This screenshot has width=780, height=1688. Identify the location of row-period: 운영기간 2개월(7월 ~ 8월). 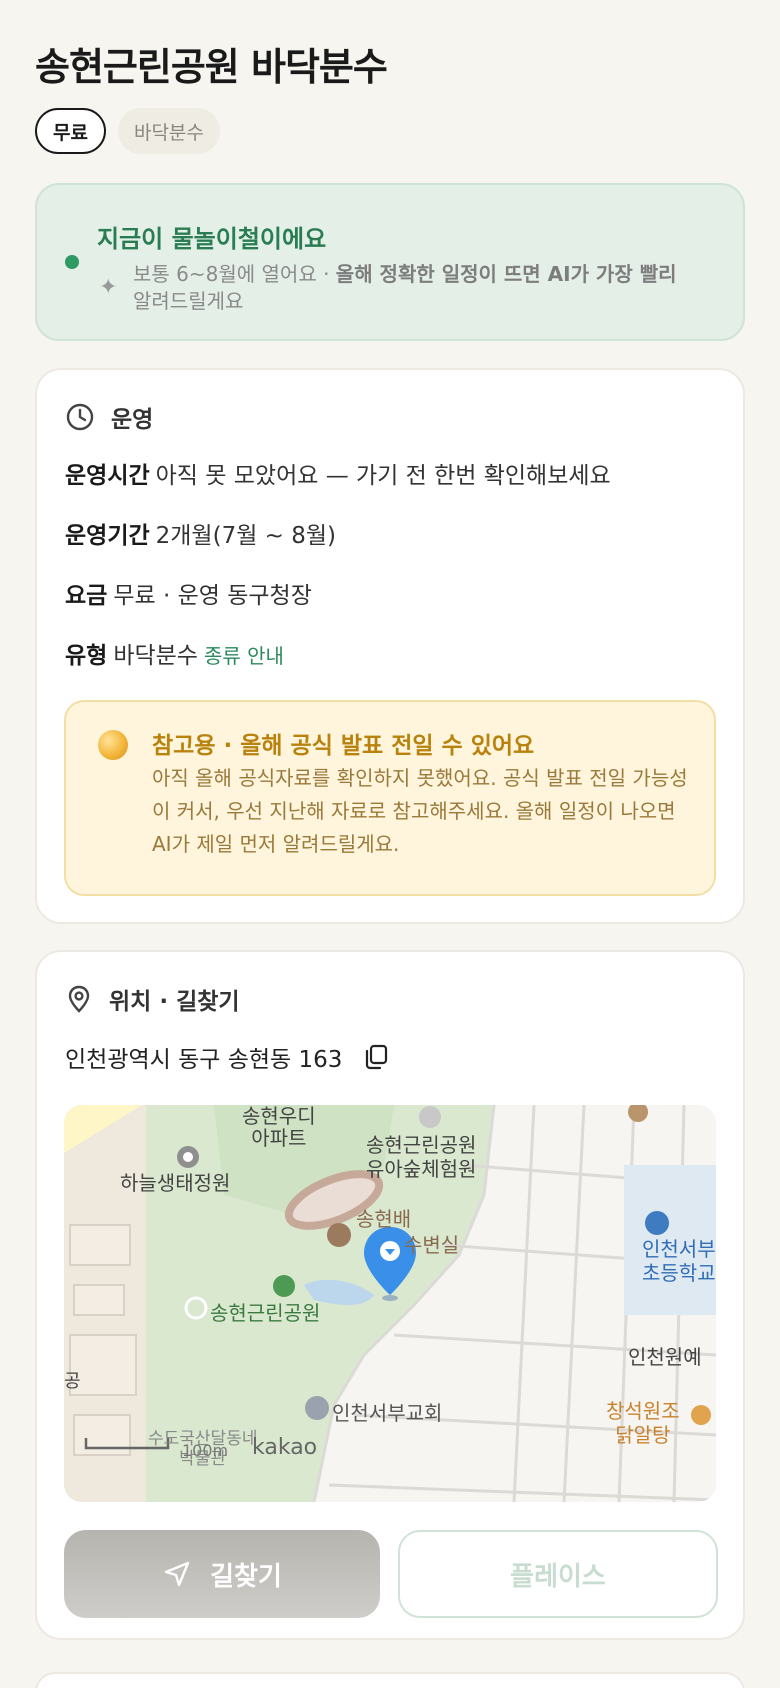
(200, 533).